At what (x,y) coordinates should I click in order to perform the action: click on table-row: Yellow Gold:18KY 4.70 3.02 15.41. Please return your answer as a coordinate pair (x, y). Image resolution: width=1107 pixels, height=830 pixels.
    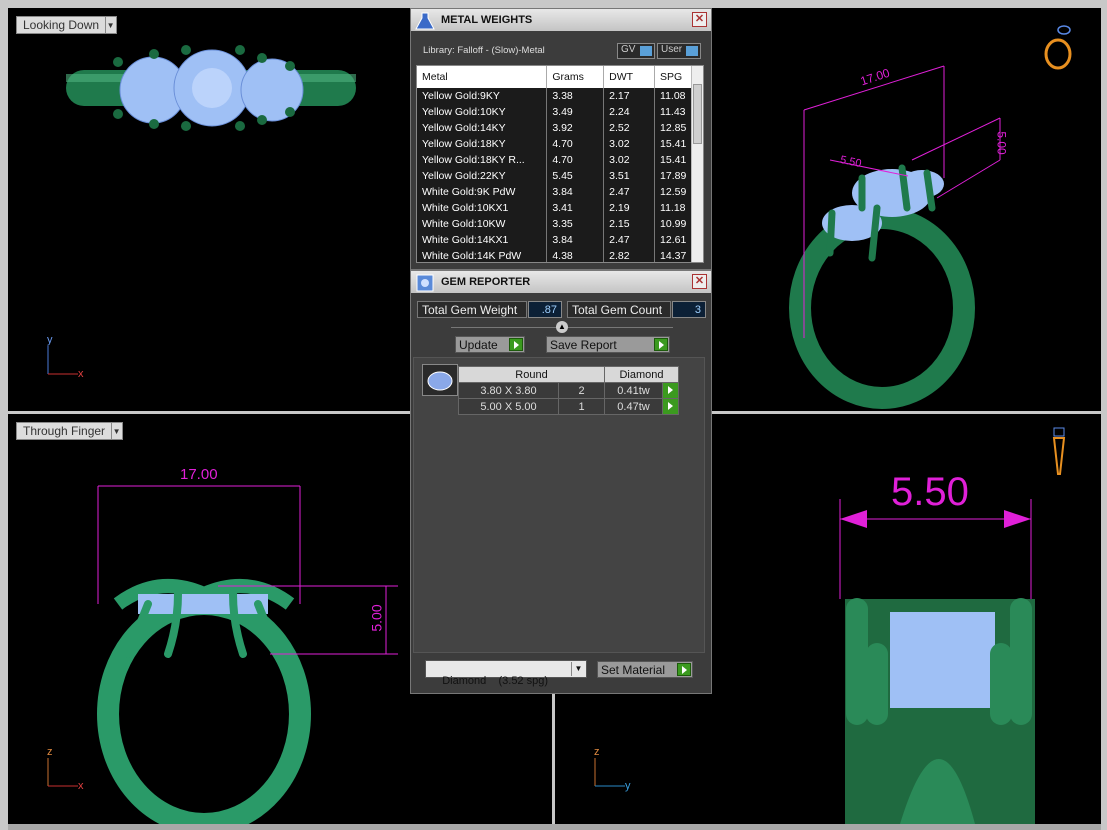
    Looking at the image, I should click on (555, 144).